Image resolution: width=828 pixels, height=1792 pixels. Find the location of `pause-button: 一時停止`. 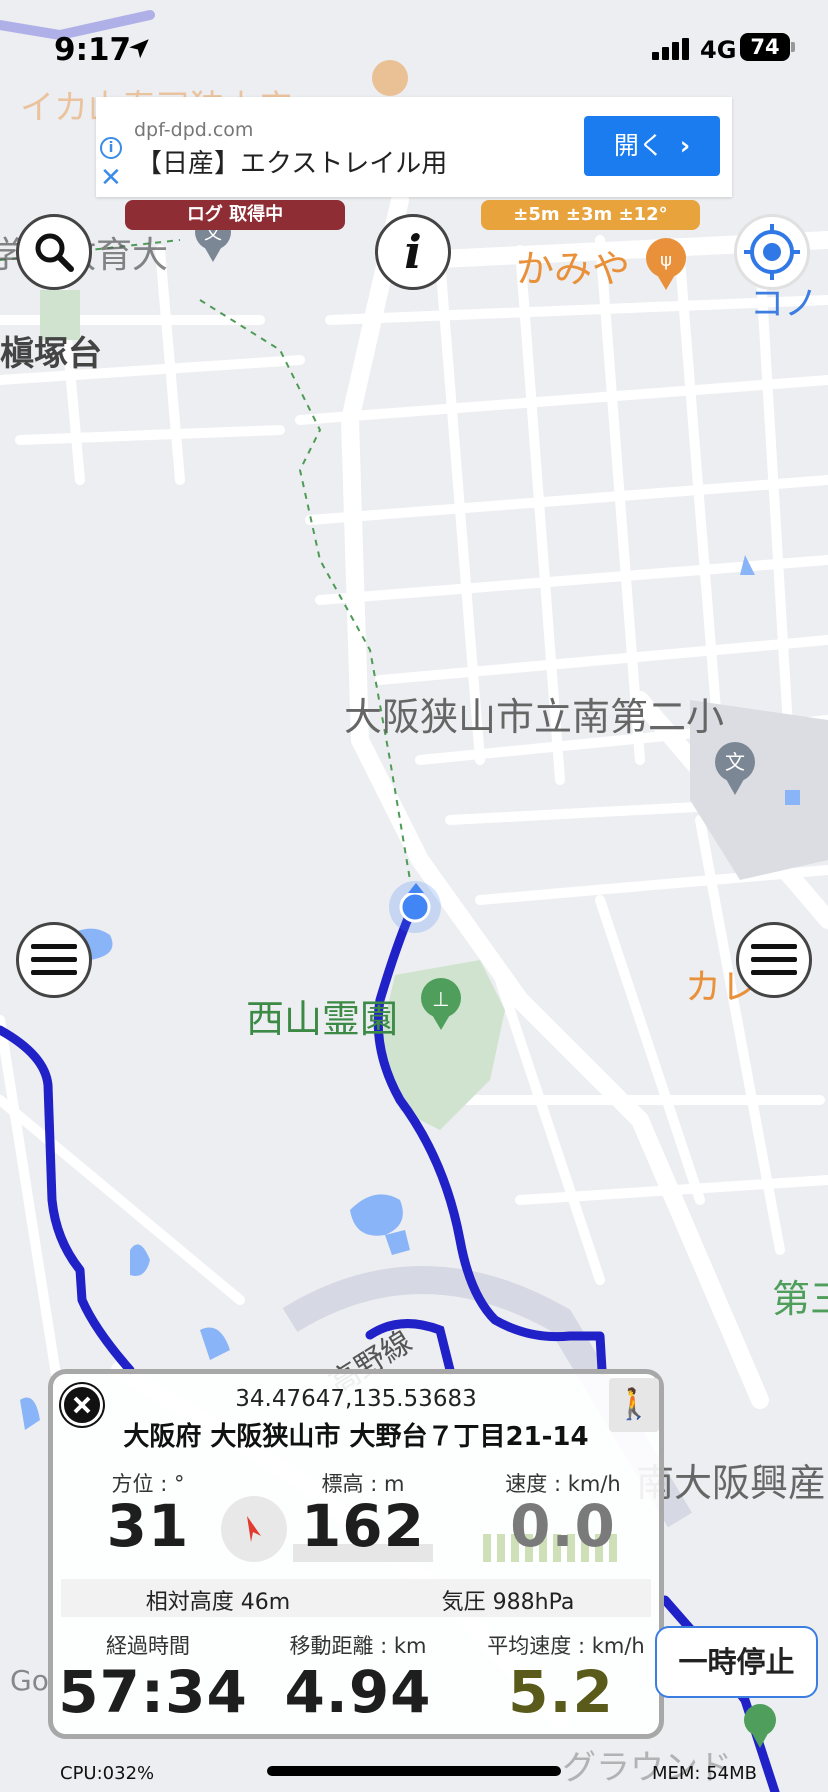

pause-button: 一時停止 is located at coordinates (736, 1662).